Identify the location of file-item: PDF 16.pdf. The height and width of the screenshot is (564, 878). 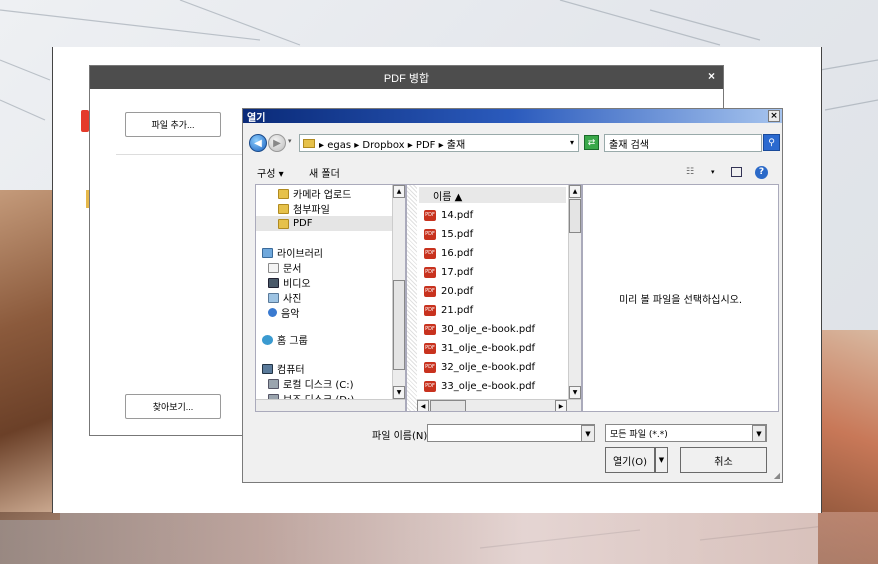
(492, 253).